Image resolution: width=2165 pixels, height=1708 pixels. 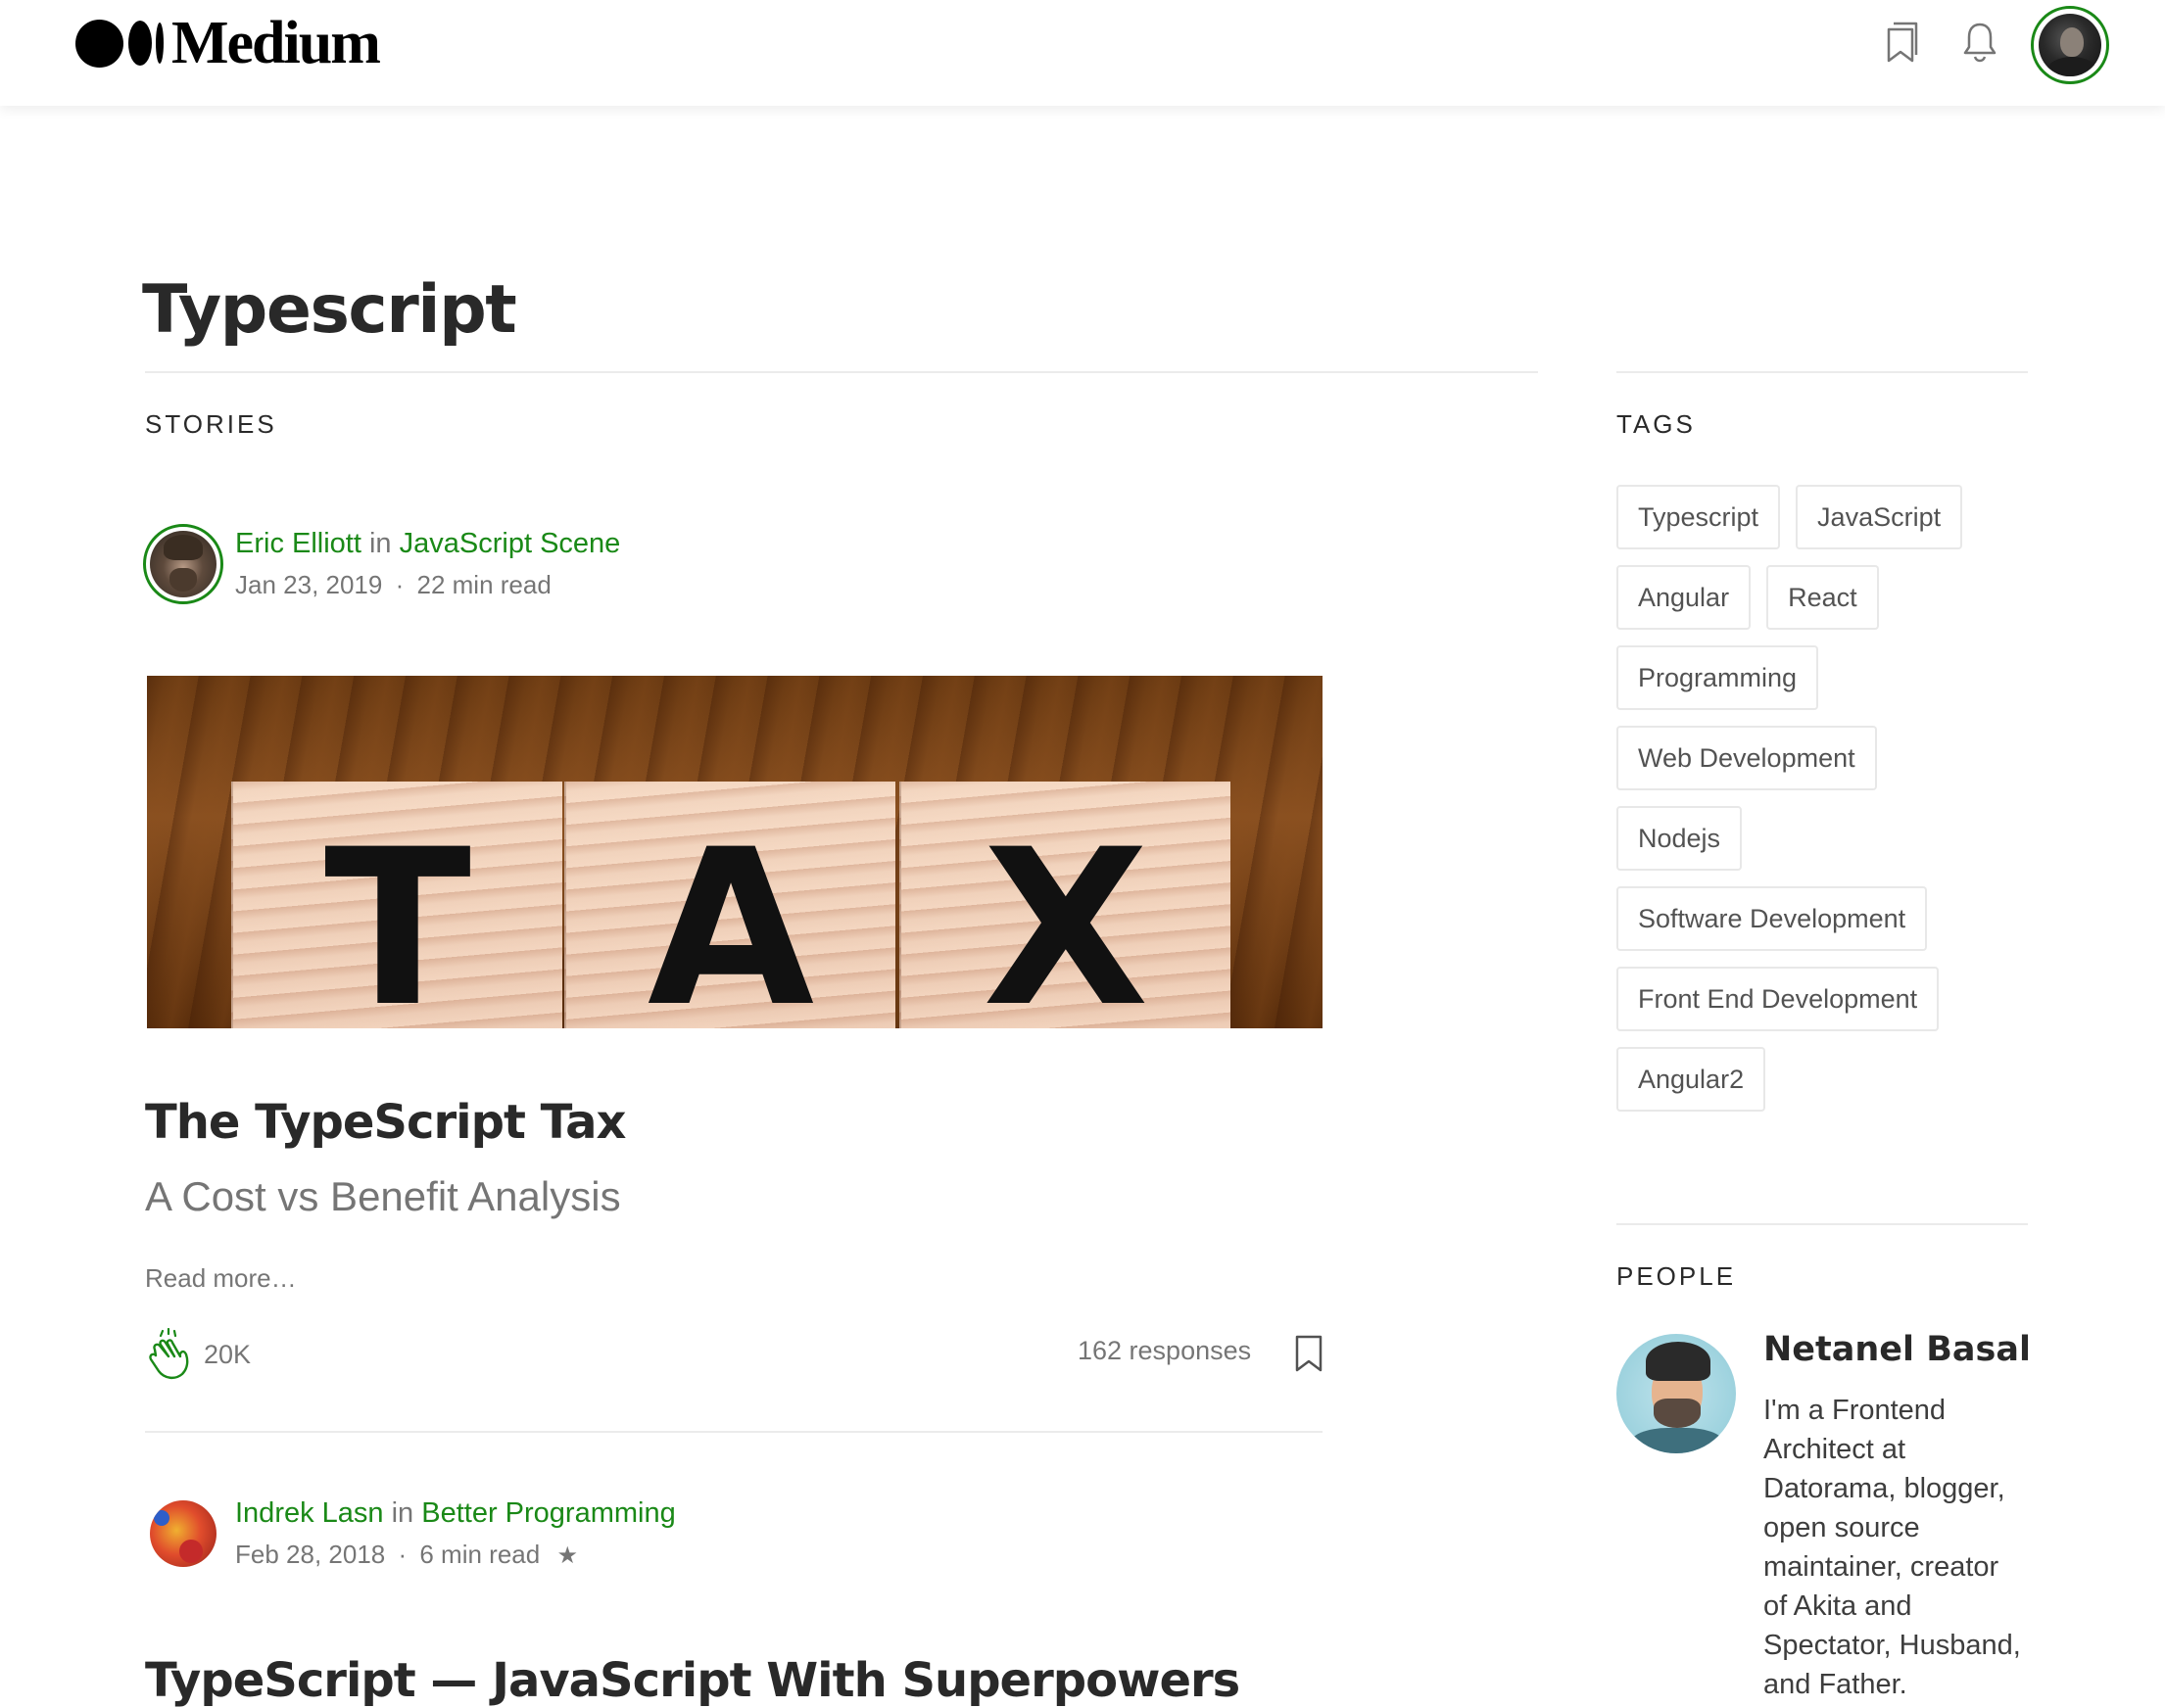 What do you see at coordinates (729, 905) in the screenshot?
I see `letter-tile: A` at bounding box center [729, 905].